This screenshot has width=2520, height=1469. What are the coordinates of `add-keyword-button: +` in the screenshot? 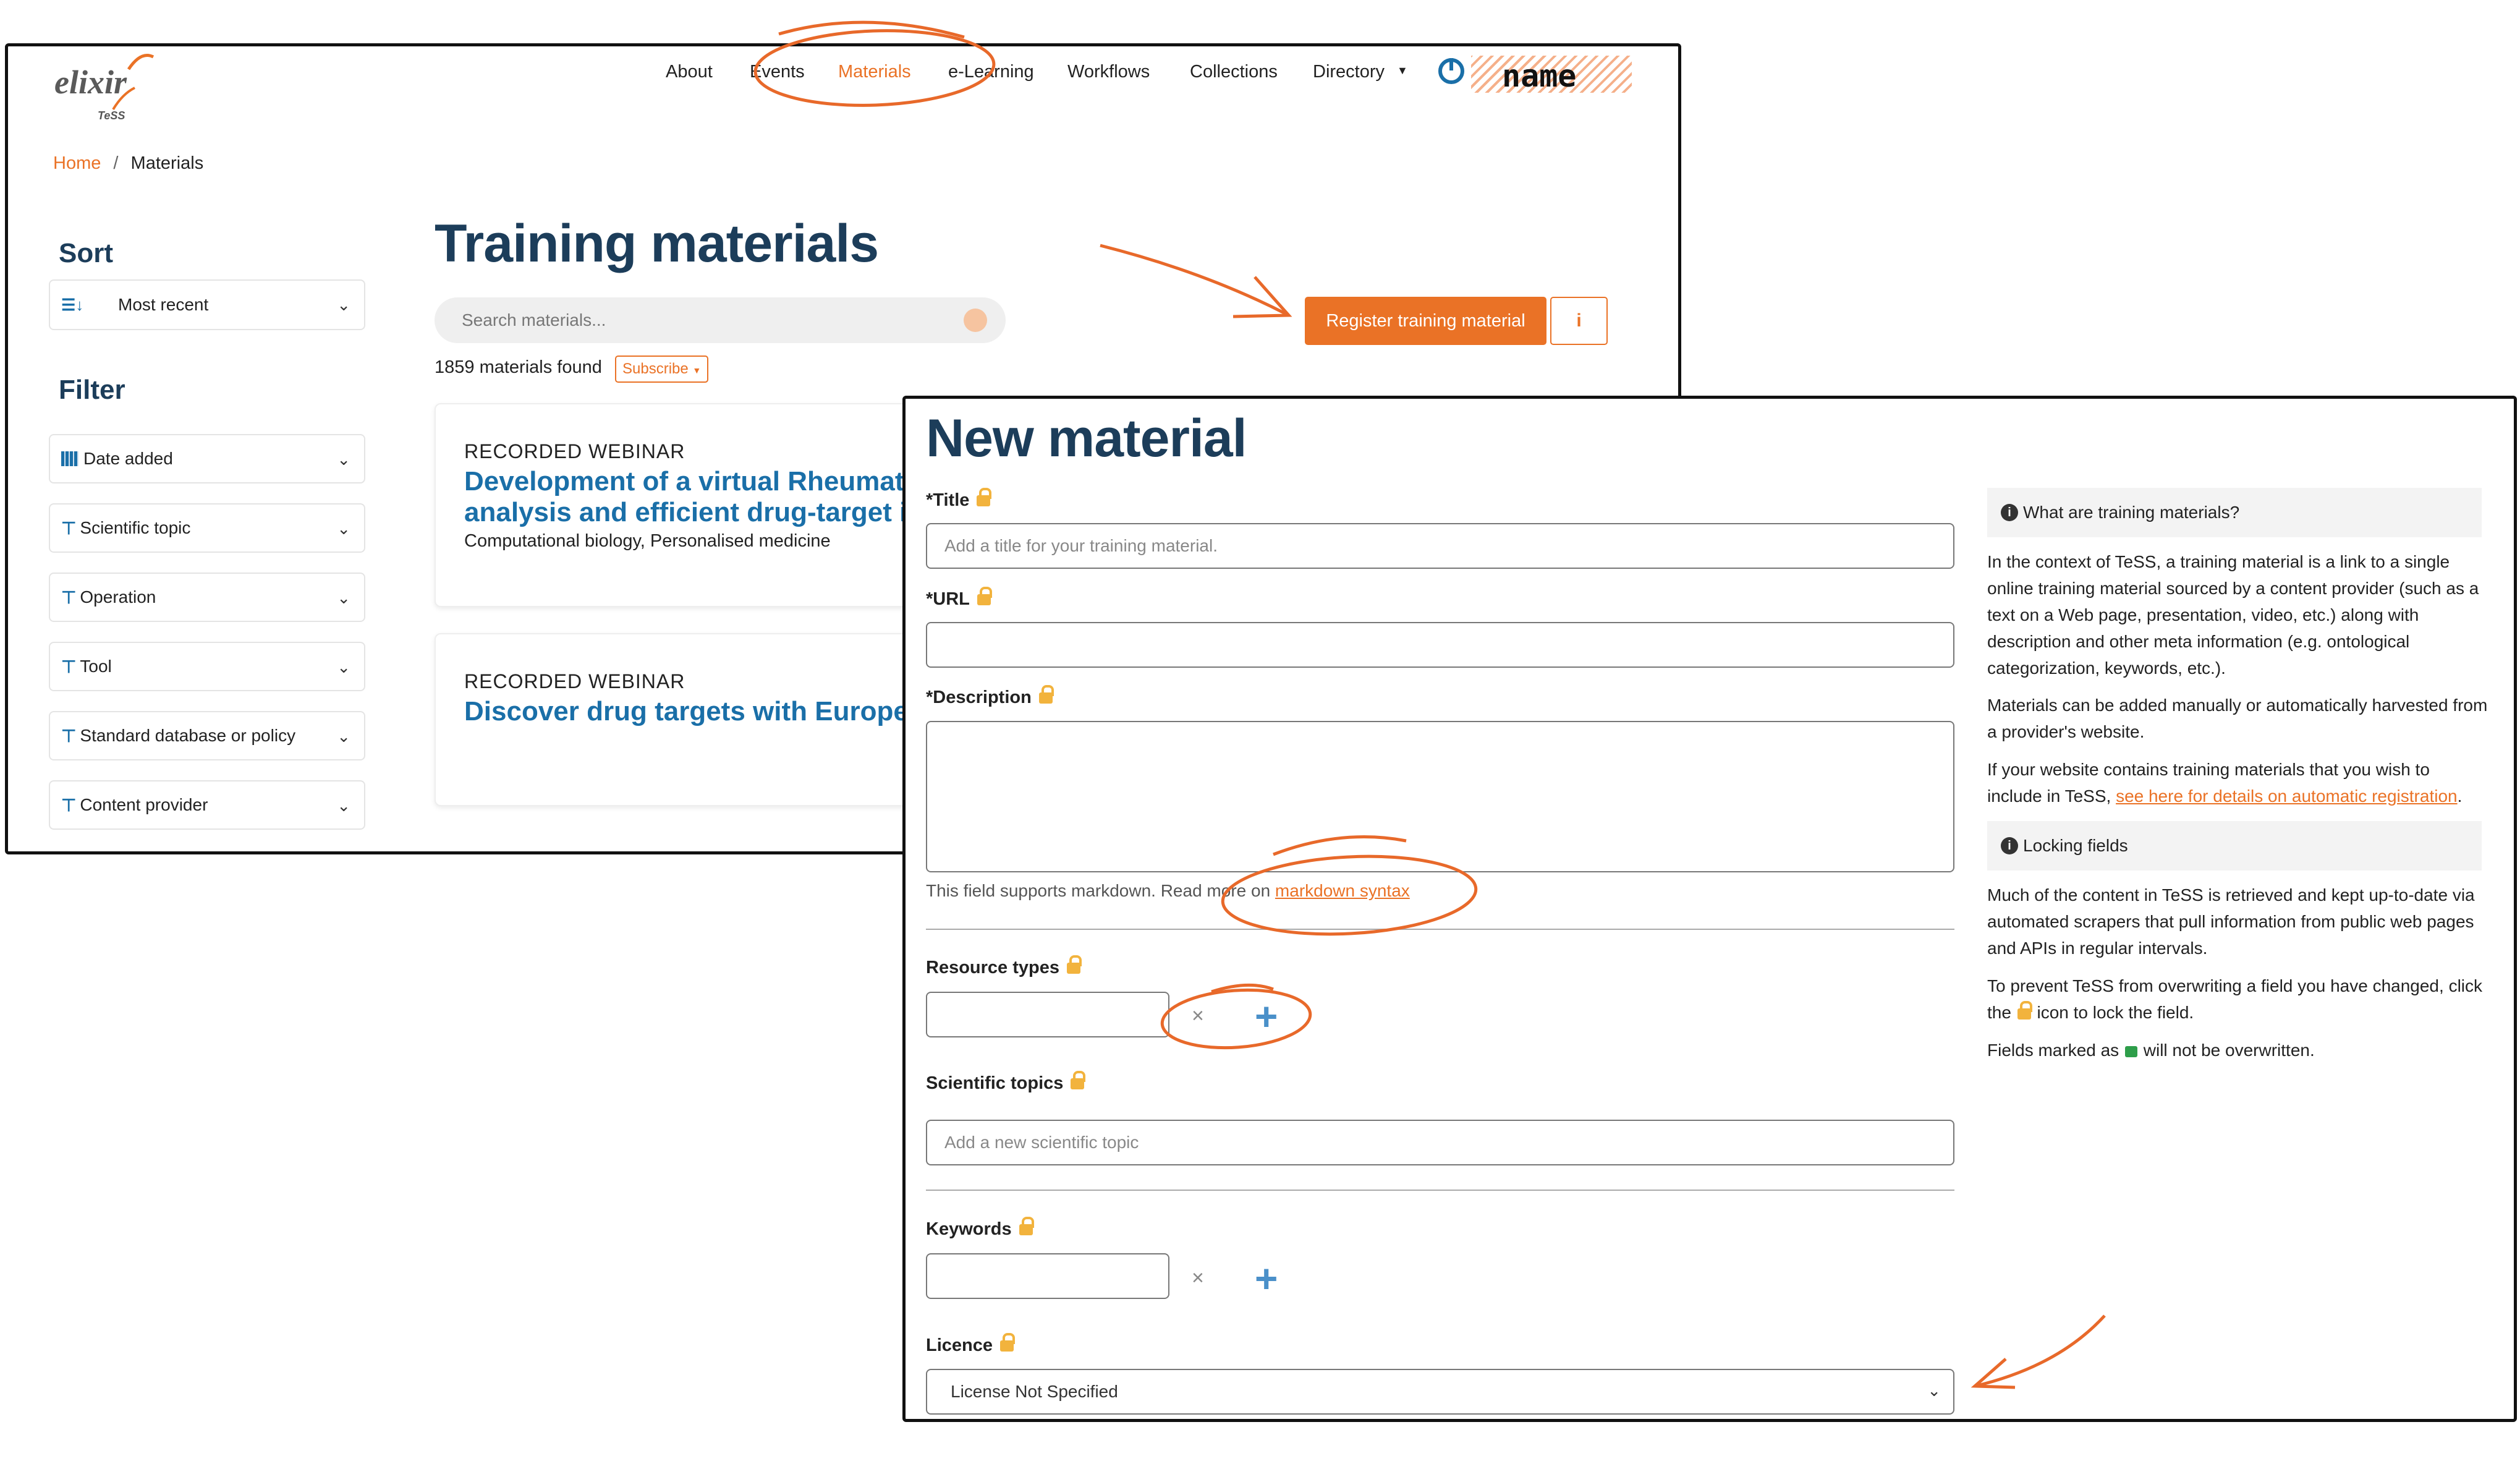 It's located at (1267, 1278).